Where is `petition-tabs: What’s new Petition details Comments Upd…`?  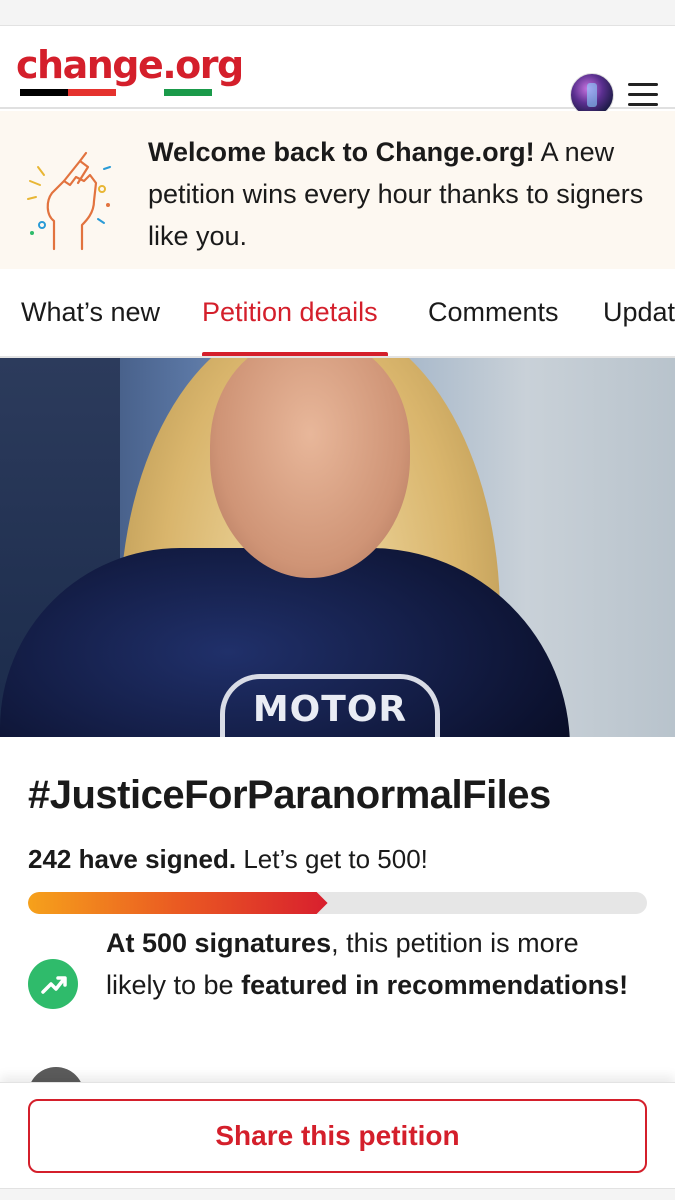 petition-tabs: What’s new Petition details Comments Upd… is located at coordinates (337, 314).